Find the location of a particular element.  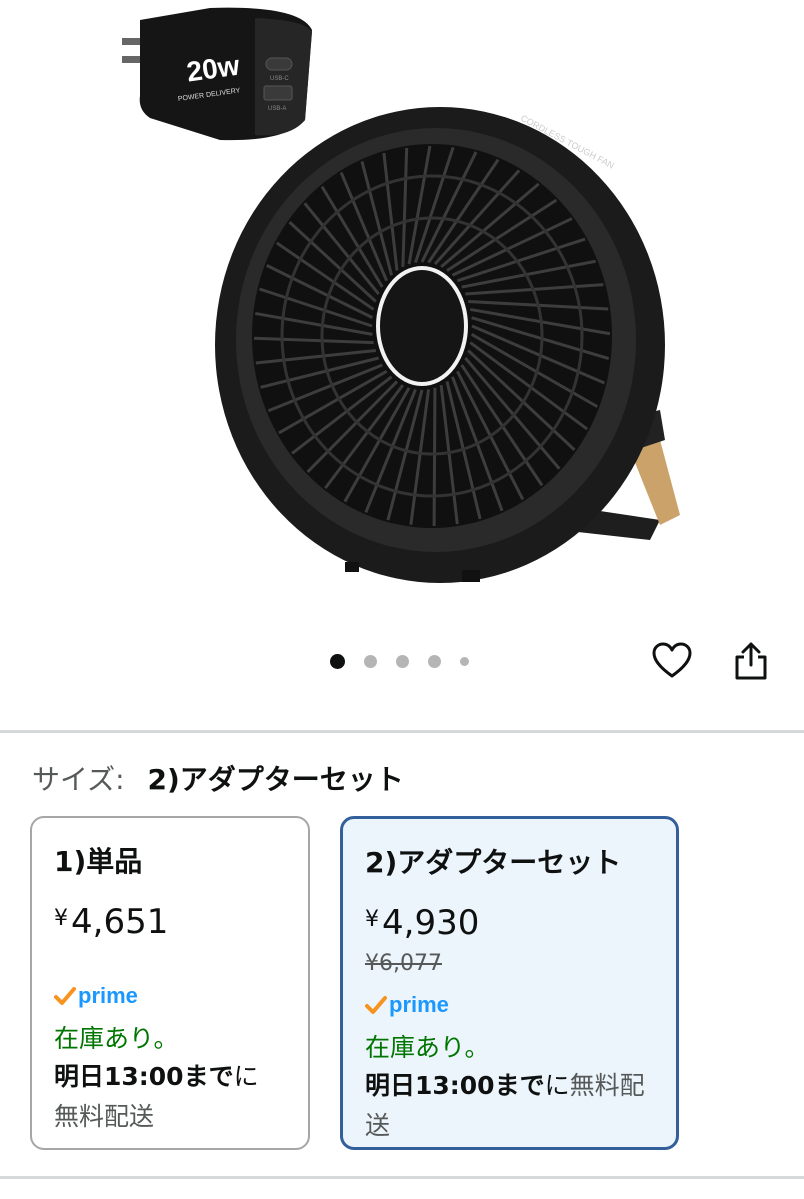

option-price: ¥4,651 is located at coordinates (170, 920).